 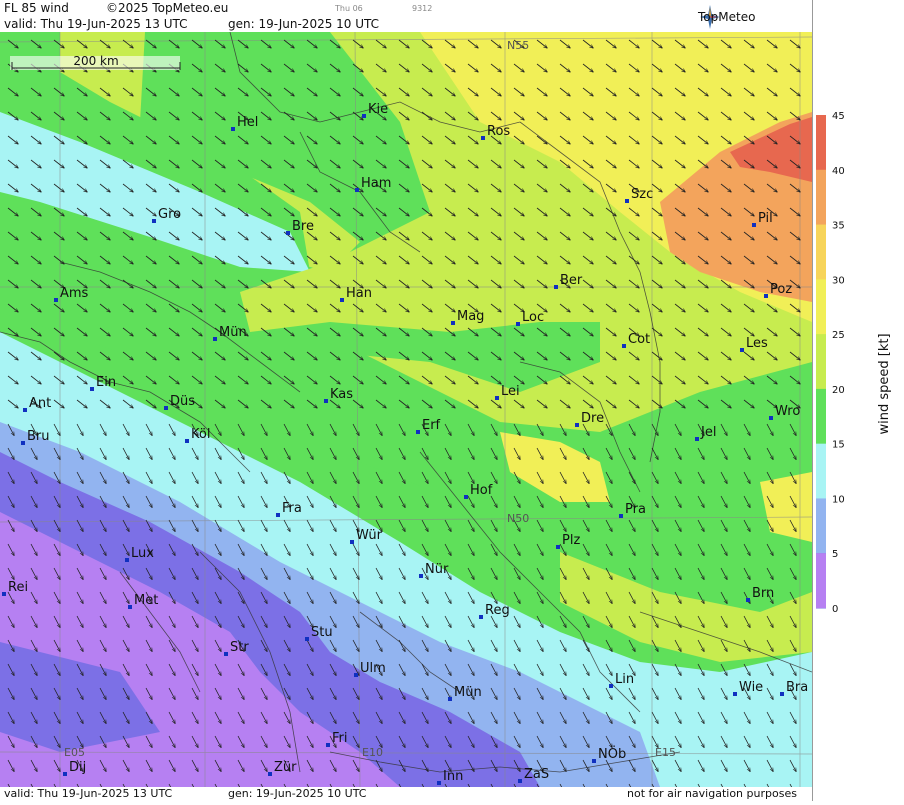 I want to click on city-label: Reg, so click(x=497, y=610).